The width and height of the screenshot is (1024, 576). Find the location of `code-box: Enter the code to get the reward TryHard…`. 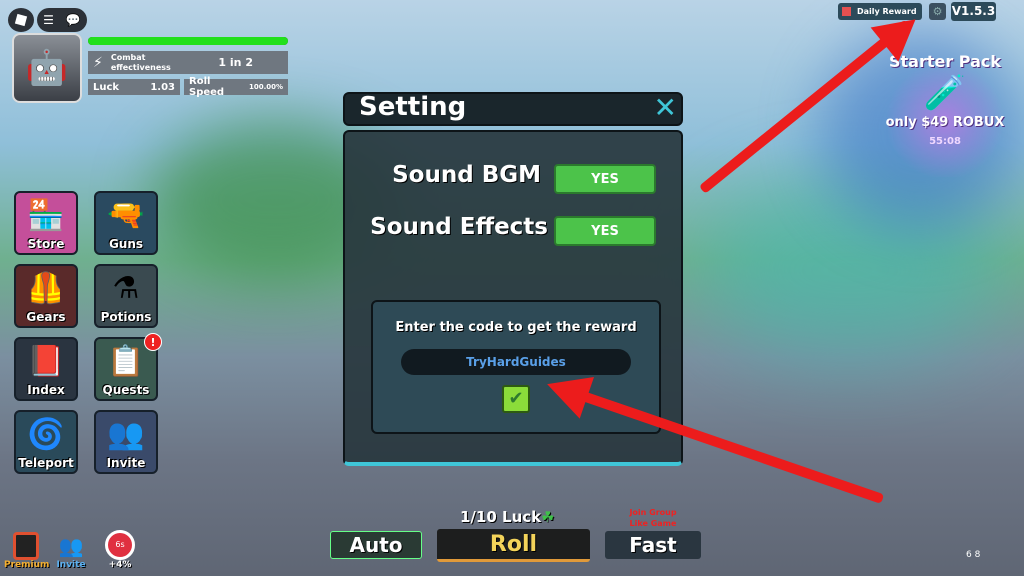

code-box: Enter the code to get the reward TryHard… is located at coordinates (516, 367).